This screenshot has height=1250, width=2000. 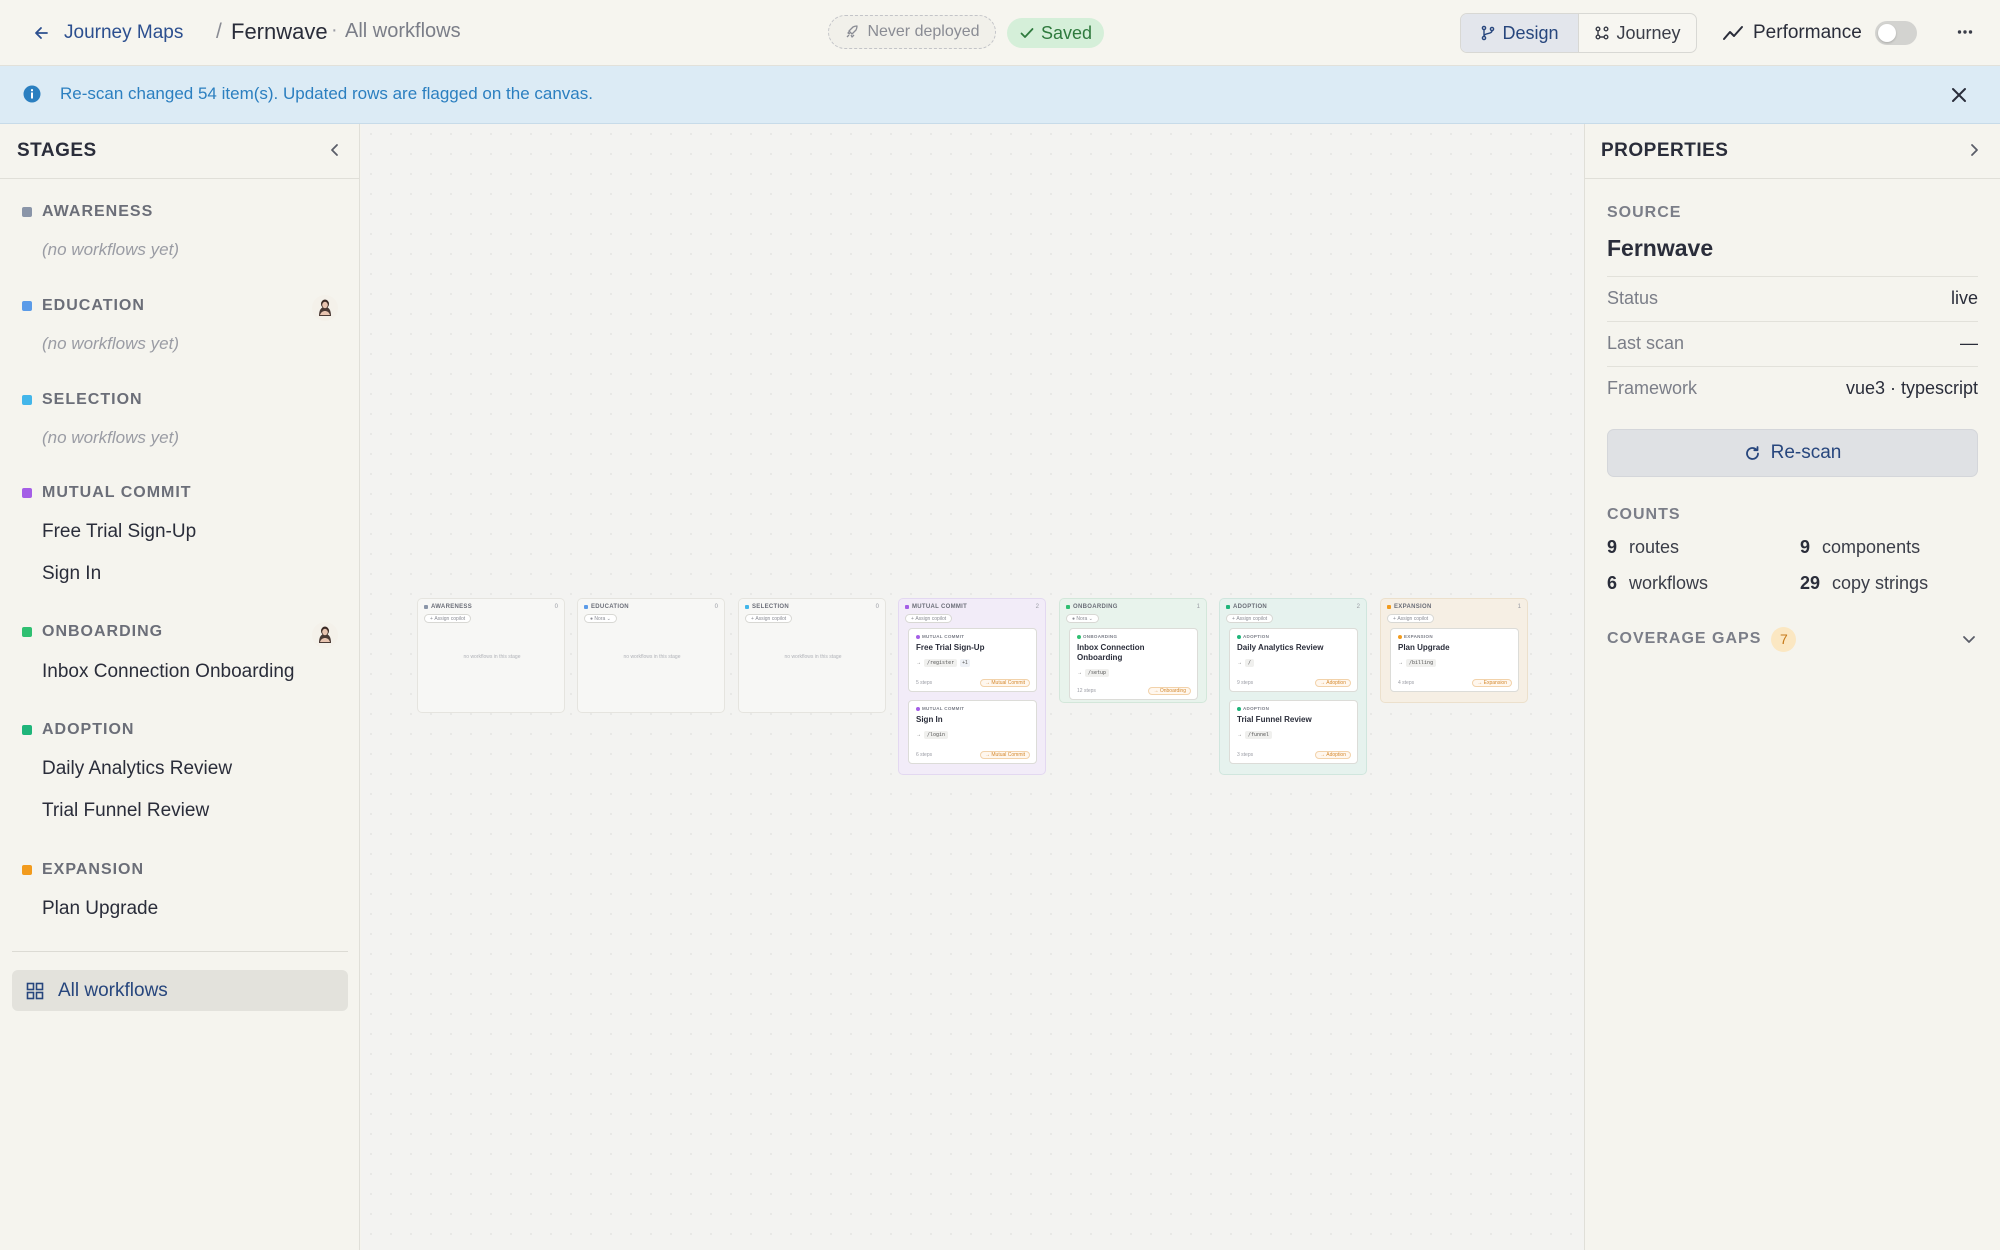 What do you see at coordinates (1860, 547) in the screenshot?
I see `components-count: 9 components` at bounding box center [1860, 547].